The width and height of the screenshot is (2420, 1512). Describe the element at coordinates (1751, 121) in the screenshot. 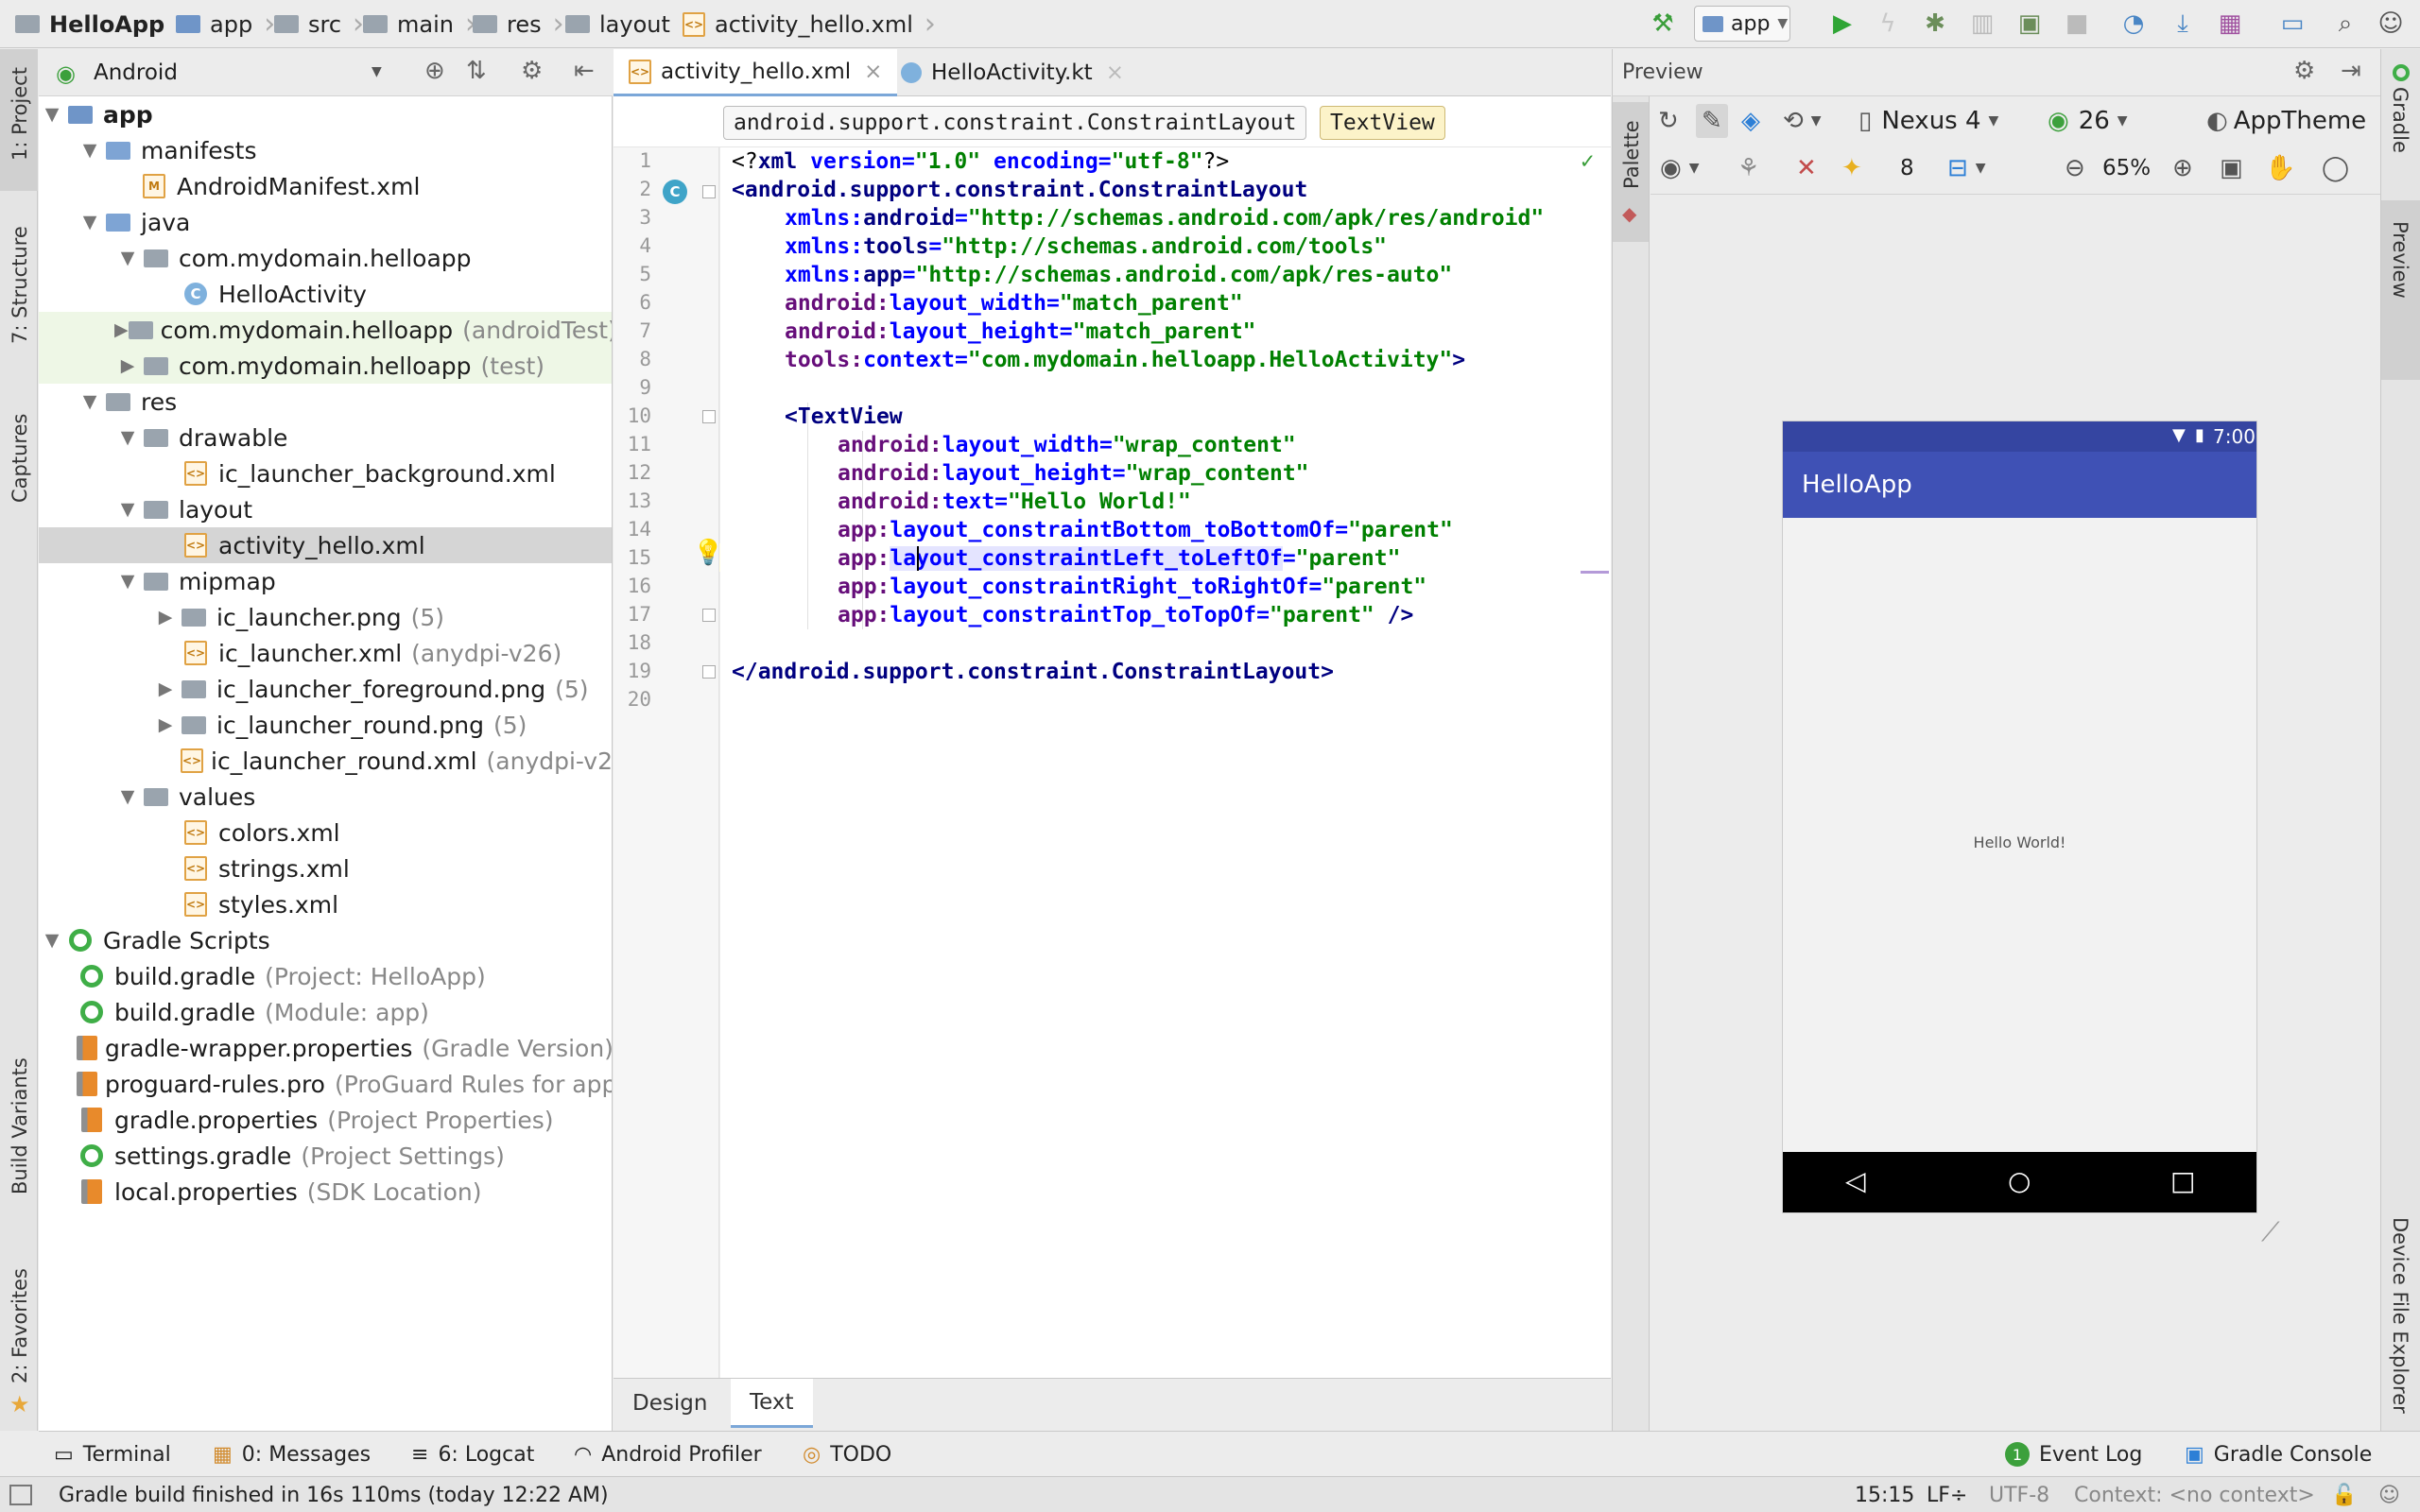

I see `layers-icon: ◈` at that location.